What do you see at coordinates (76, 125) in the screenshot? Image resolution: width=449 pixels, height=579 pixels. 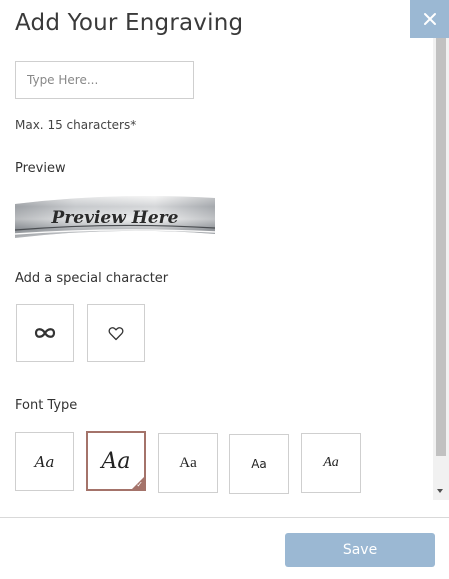 I see `character-limit-note: Max. 15 characters*` at bounding box center [76, 125].